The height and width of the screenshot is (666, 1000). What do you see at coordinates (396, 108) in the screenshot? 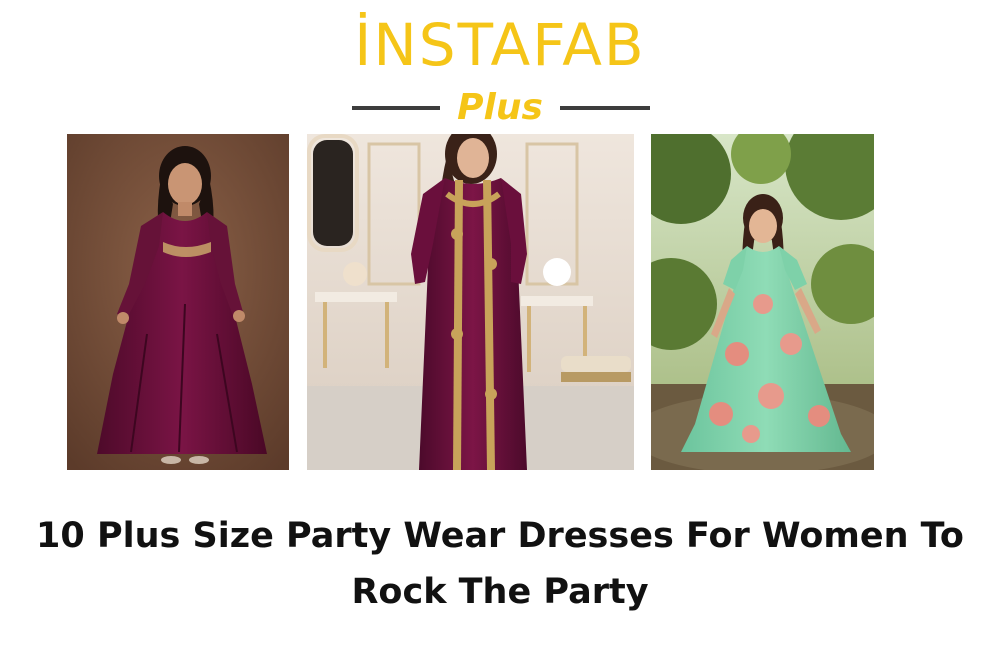
I see `logo-left-rule` at bounding box center [396, 108].